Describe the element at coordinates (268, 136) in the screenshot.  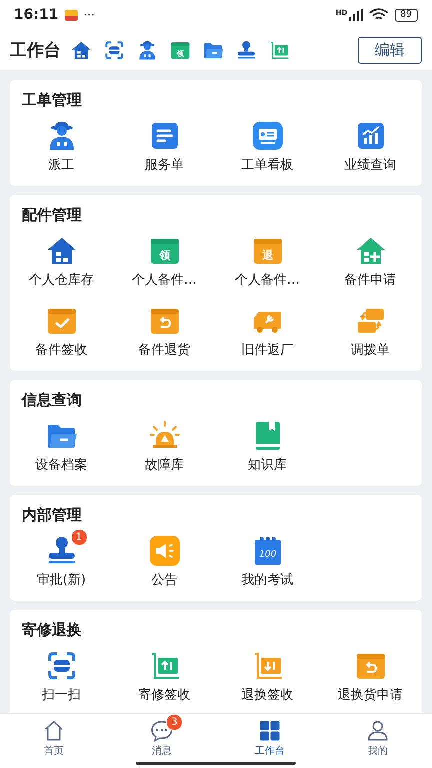
I see `monitor-icon` at that location.